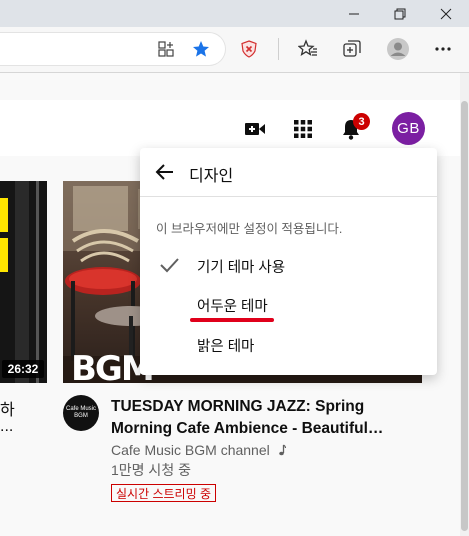 This screenshot has width=469, height=536. I want to click on menu-item-device-theme: 기기 테마 사용, so click(288, 265).